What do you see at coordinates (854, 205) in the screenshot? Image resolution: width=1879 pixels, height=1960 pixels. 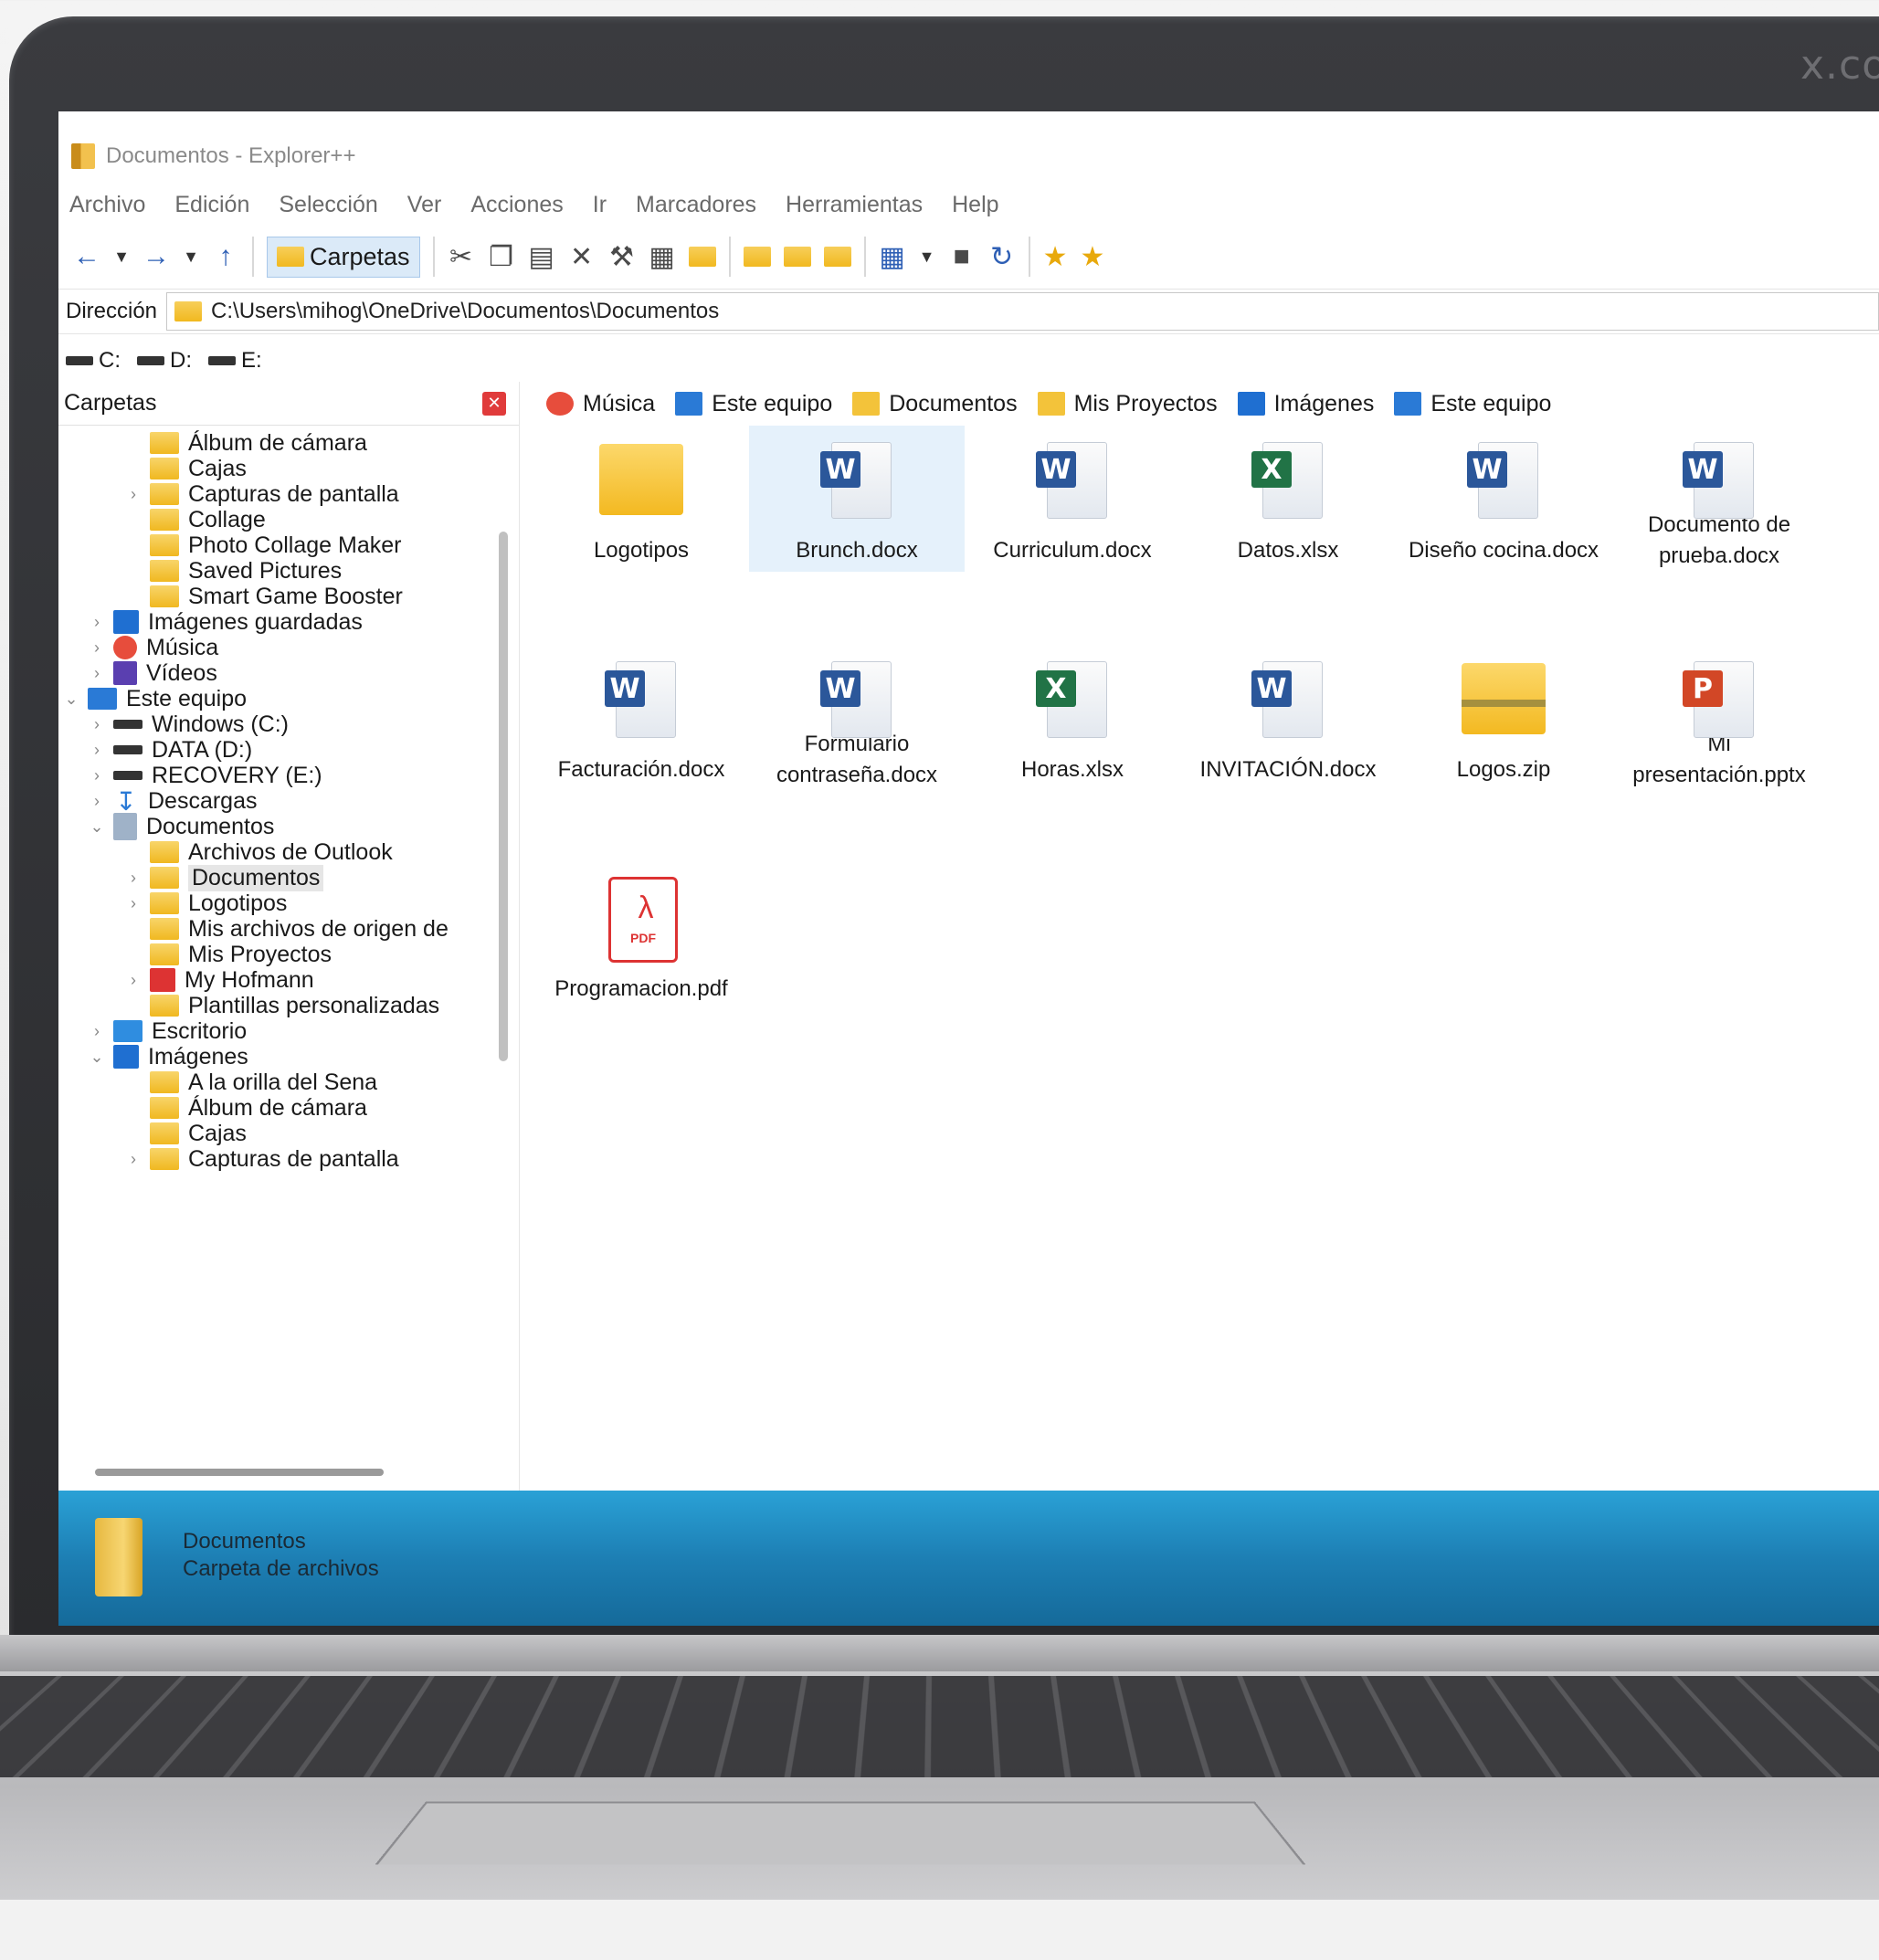 I see `menu-herramientas: Herramientas` at bounding box center [854, 205].